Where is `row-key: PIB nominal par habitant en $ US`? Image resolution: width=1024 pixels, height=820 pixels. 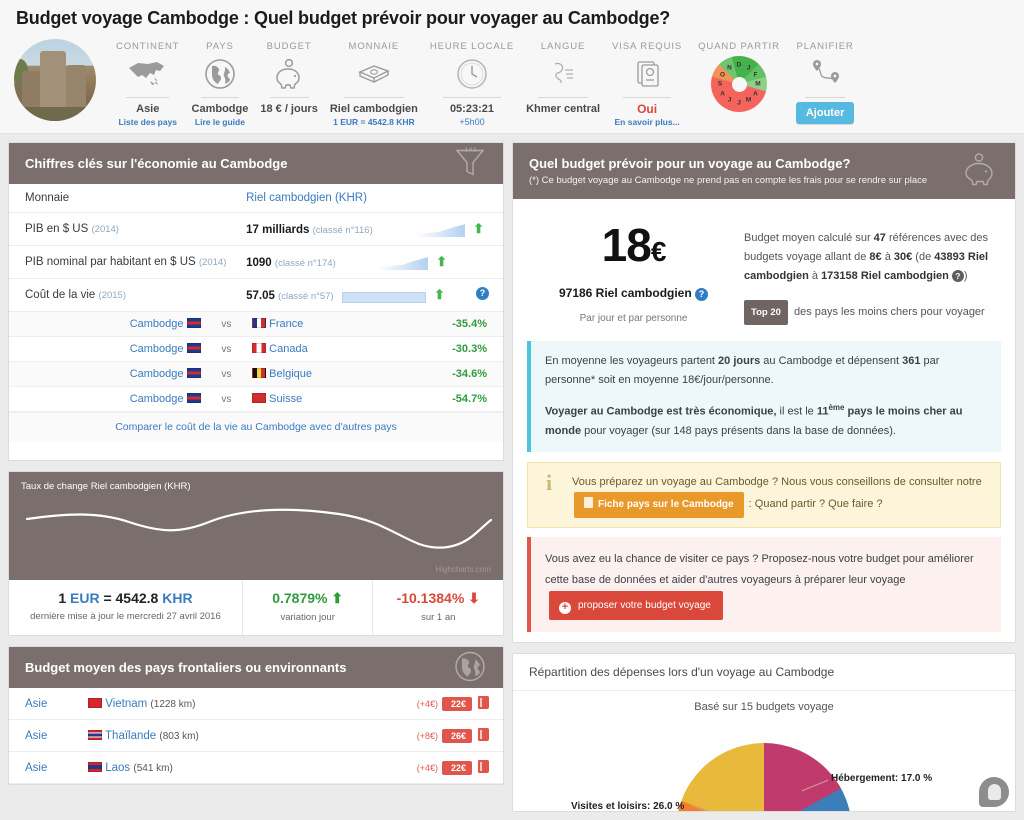
row-key: PIB nominal par habitant en $ US is located at coordinates (110, 262).